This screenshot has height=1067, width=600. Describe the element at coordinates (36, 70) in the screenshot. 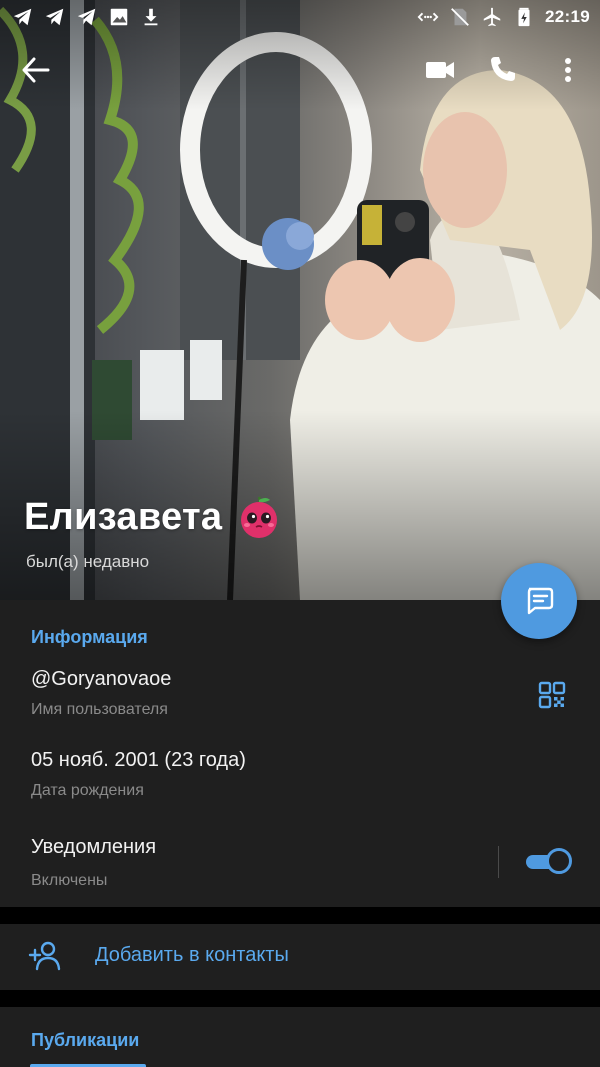

I see `arrow-back-icon` at that location.